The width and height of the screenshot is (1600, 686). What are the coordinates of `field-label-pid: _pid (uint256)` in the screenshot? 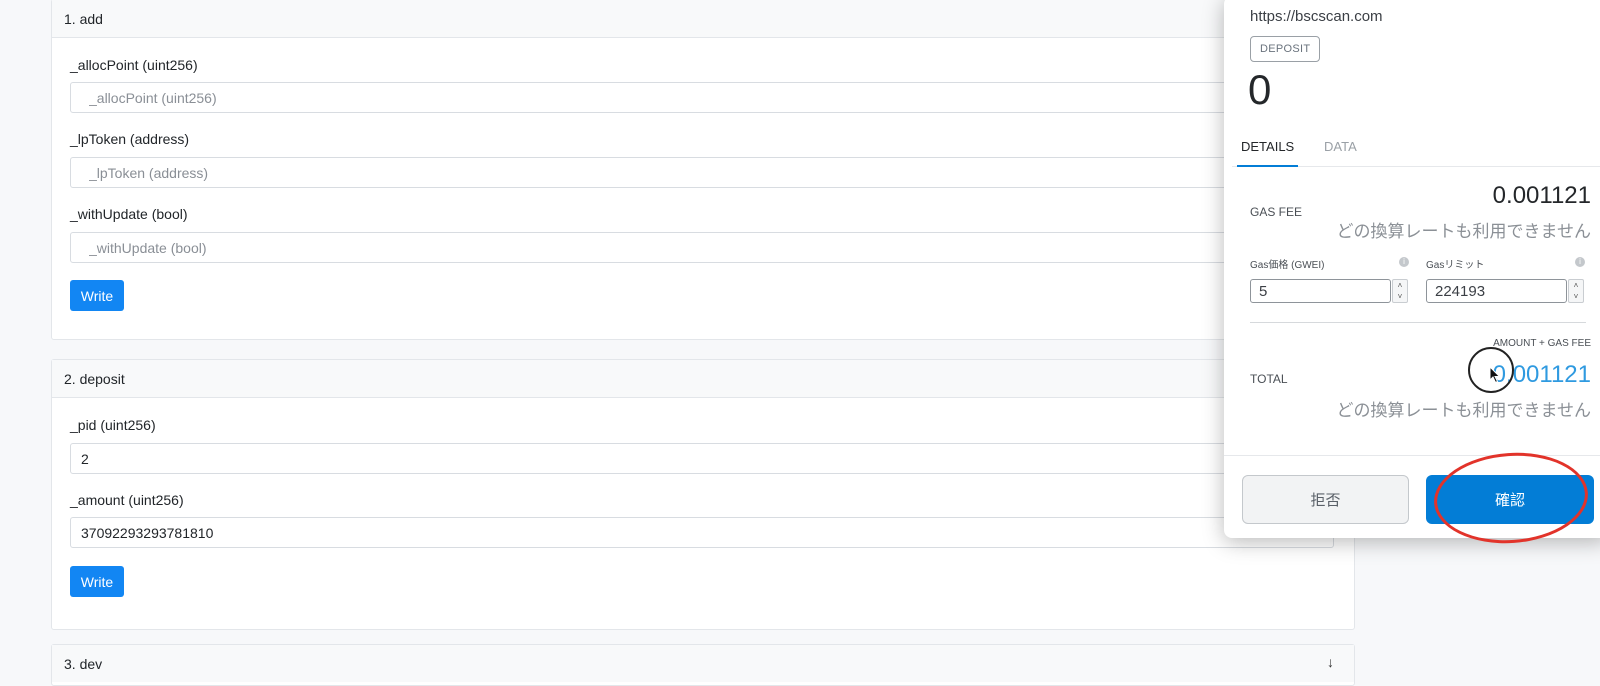 It's located at (113, 425).